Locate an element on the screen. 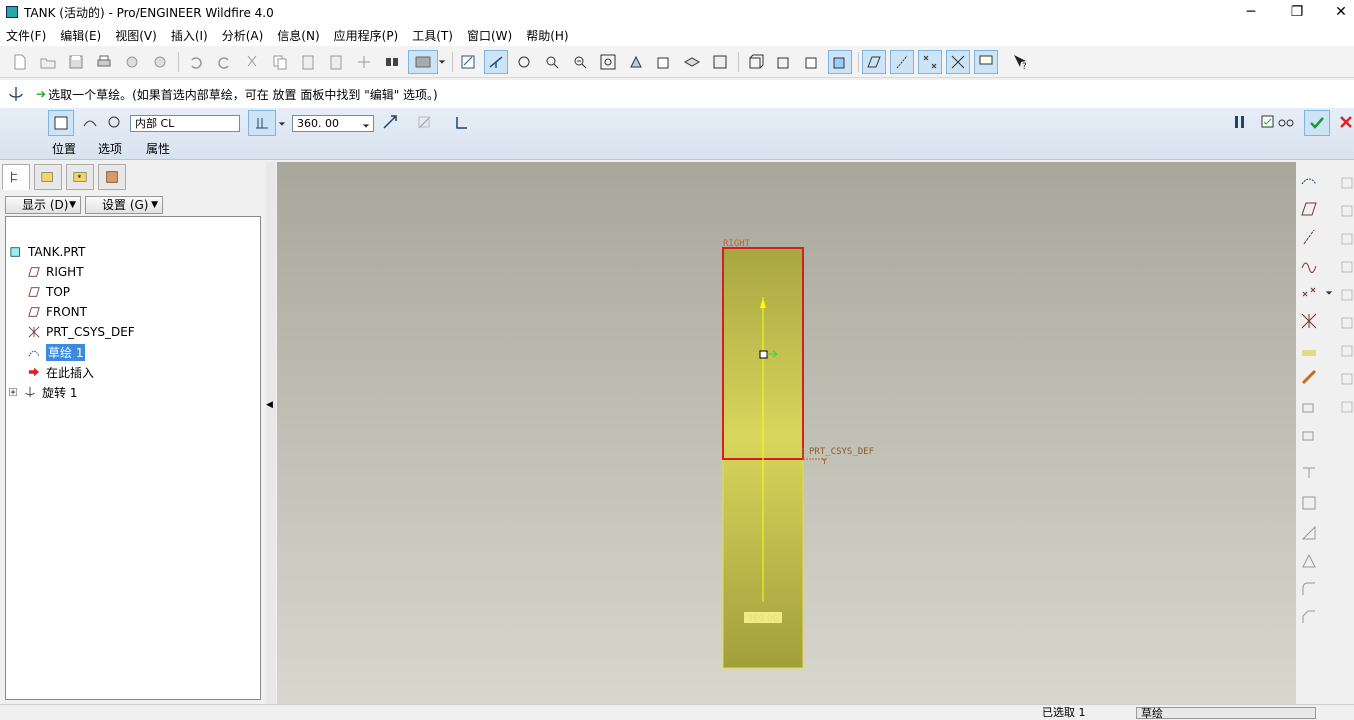 Image resolution: width=1354 pixels, height=720 pixels. pause-icon is located at coordinates (1240, 122).